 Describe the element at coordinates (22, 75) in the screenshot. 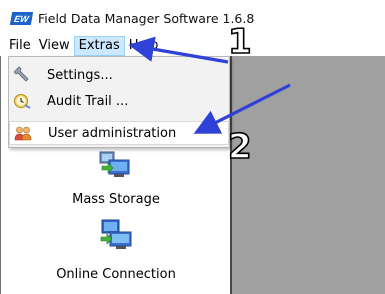

I see `wrench-icon` at that location.